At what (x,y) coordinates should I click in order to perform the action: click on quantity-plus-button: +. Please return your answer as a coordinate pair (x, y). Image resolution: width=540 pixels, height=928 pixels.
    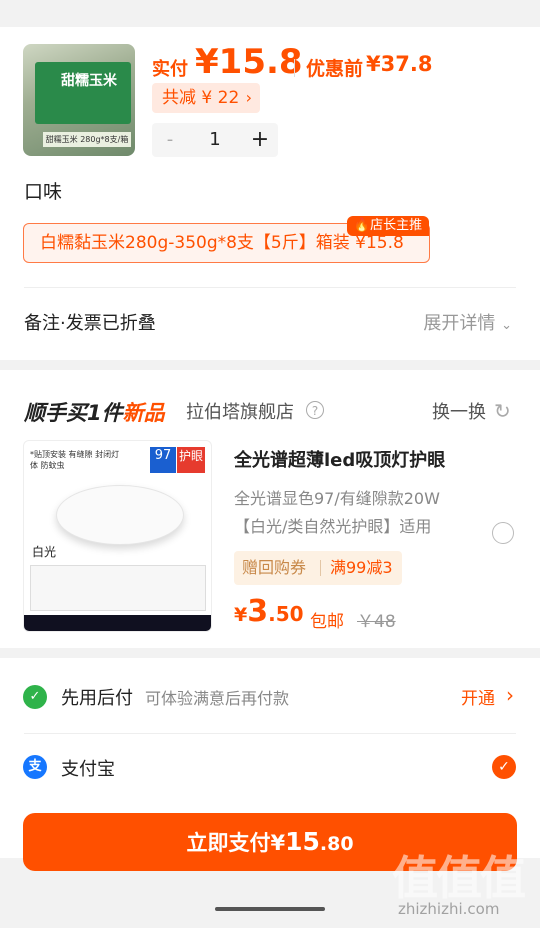
    Looking at the image, I should click on (260, 140).